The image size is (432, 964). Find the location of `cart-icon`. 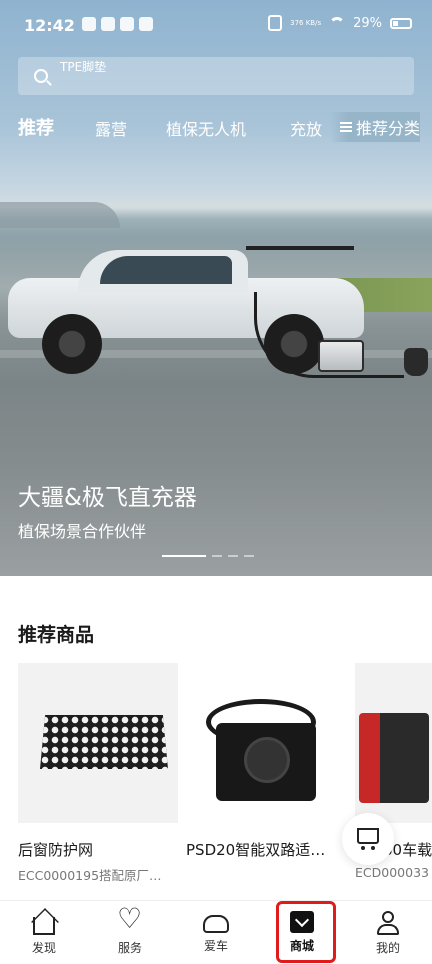

cart-icon is located at coordinates (368, 839).